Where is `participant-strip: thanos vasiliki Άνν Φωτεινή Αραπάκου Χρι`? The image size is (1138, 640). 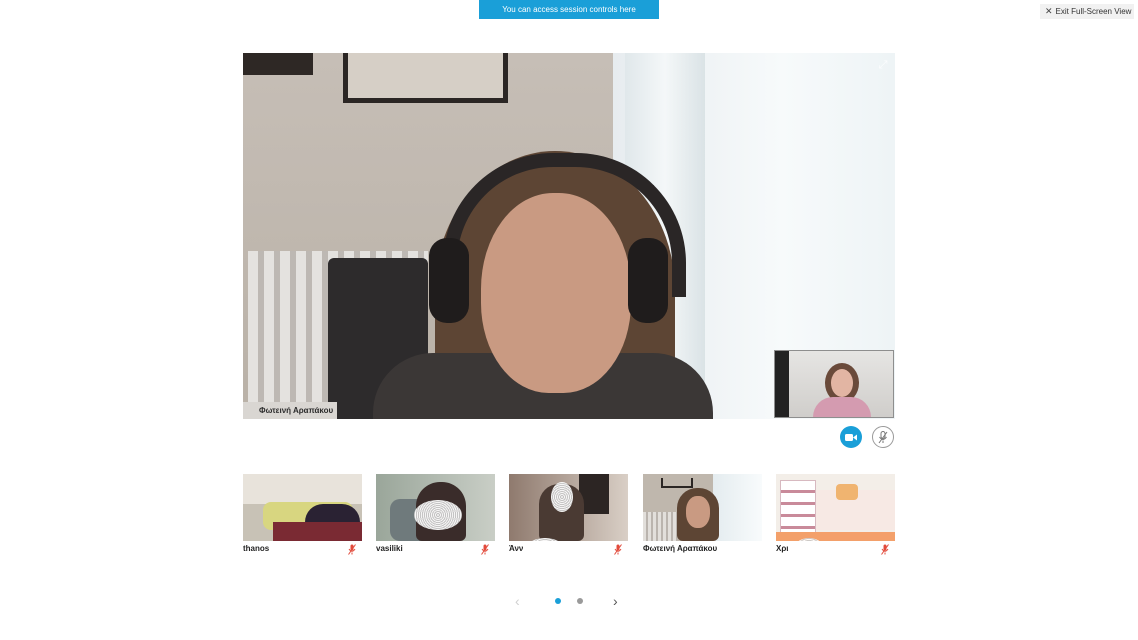 participant-strip: thanos vasiliki Άνν Φωτεινή Αραπάκου Χρι is located at coordinates (569, 516).